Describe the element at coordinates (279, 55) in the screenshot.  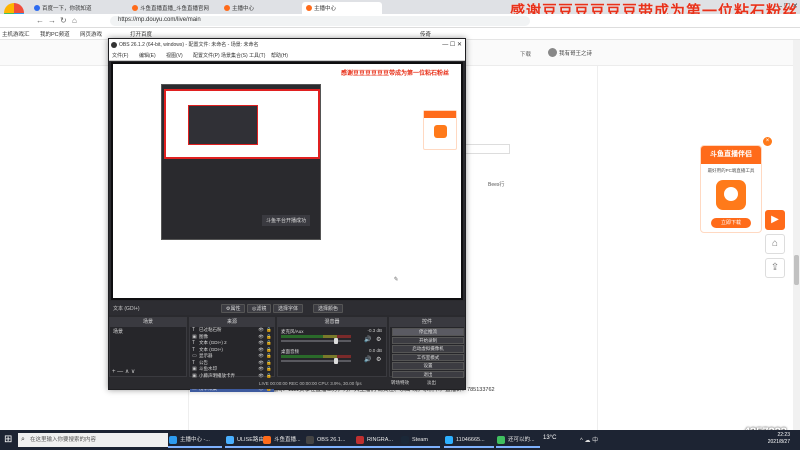
I see `menu-help: 帮助(H)` at that location.